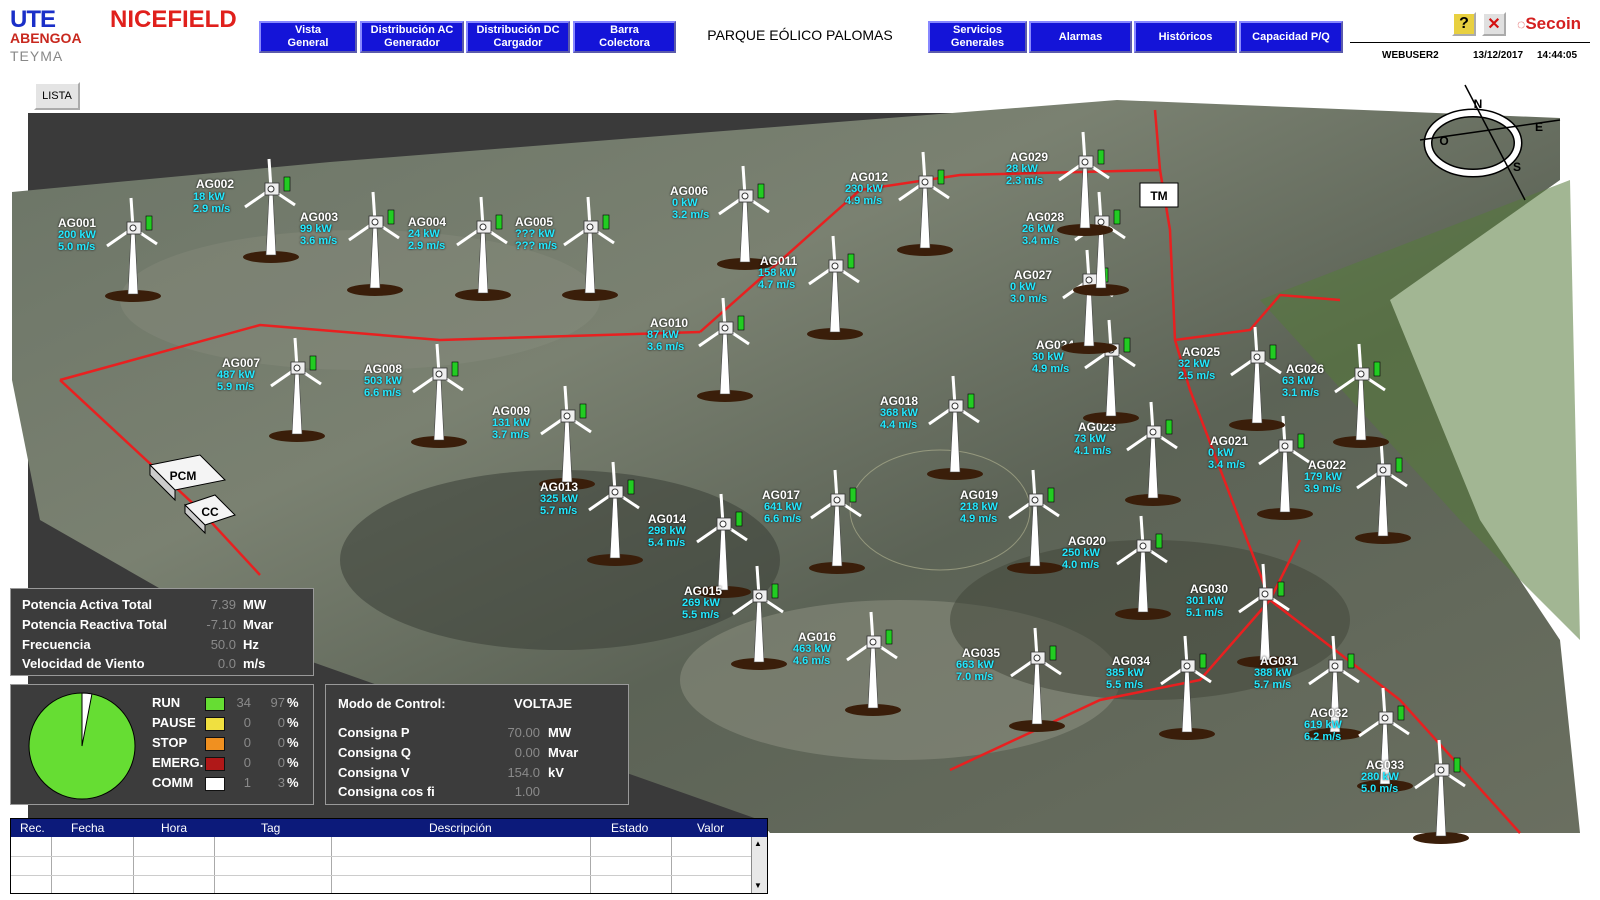  Describe the element at coordinates (523, 772) in the screenshot. I see `consigna-value: 154.0` at that location.